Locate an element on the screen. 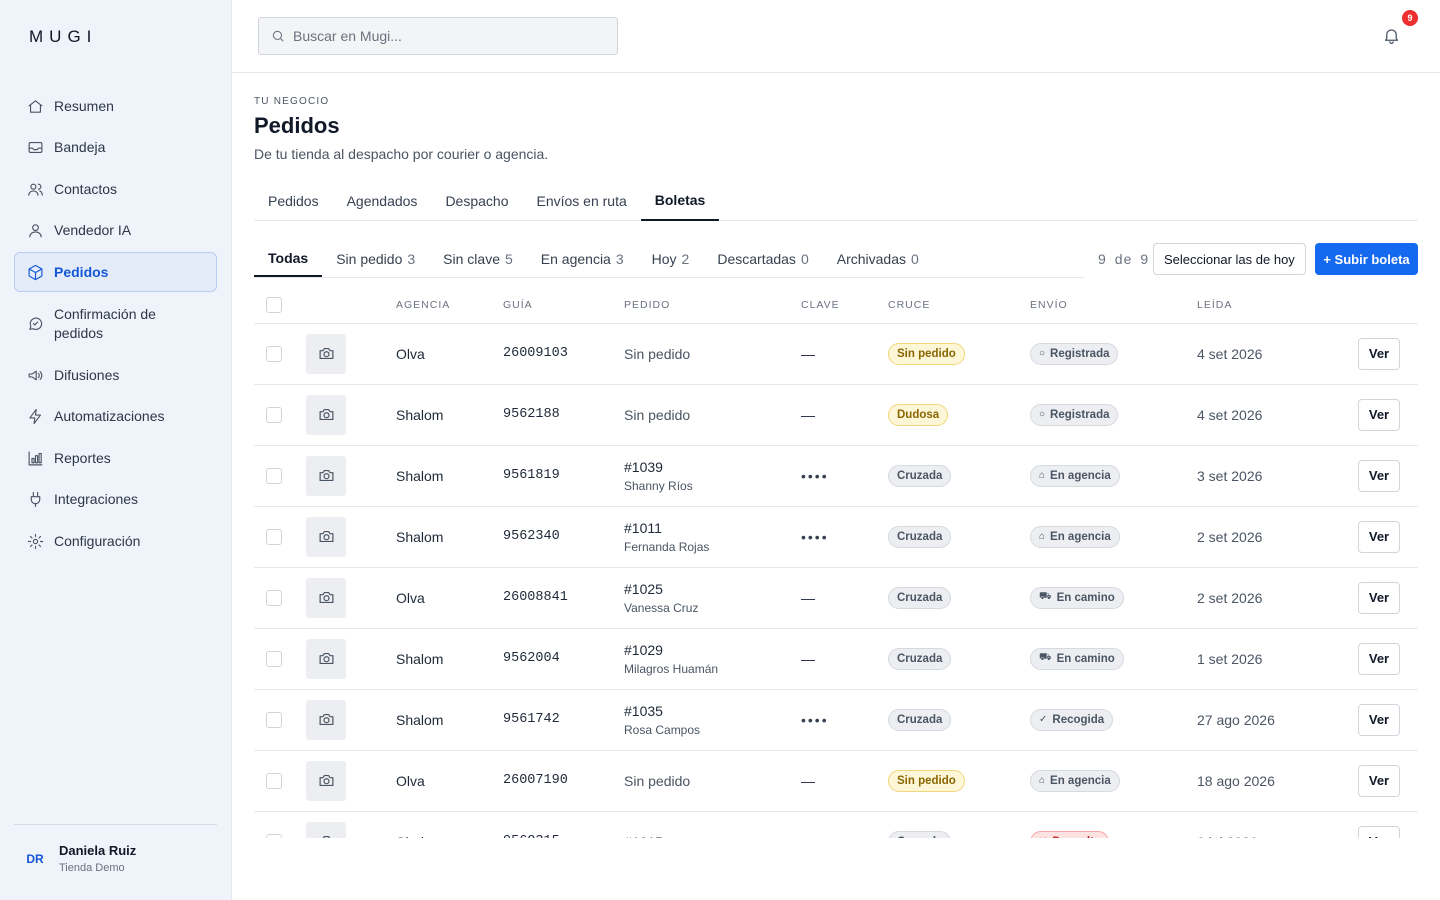 Image resolution: width=1440 pixels, height=900 pixels. app-logo: MUGI is located at coordinates (63, 37).